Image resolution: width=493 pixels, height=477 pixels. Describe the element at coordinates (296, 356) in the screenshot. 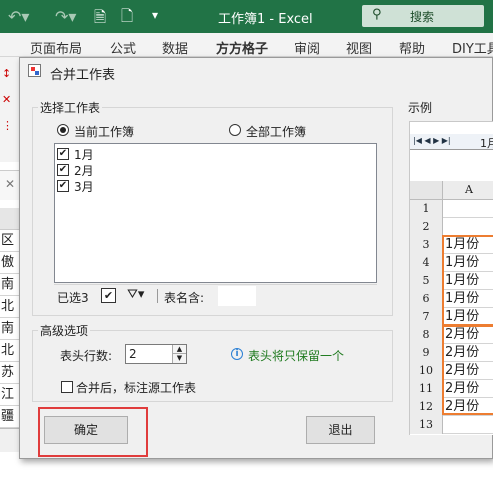

I see `header-hint: 表头将只保留一个` at that location.